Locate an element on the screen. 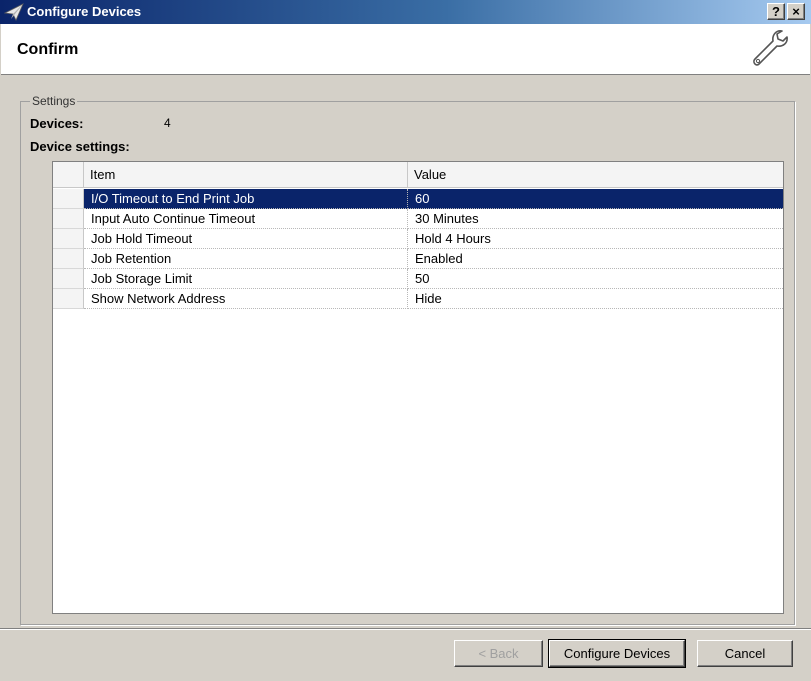  devices-label: Devices: is located at coordinates (57, 123).